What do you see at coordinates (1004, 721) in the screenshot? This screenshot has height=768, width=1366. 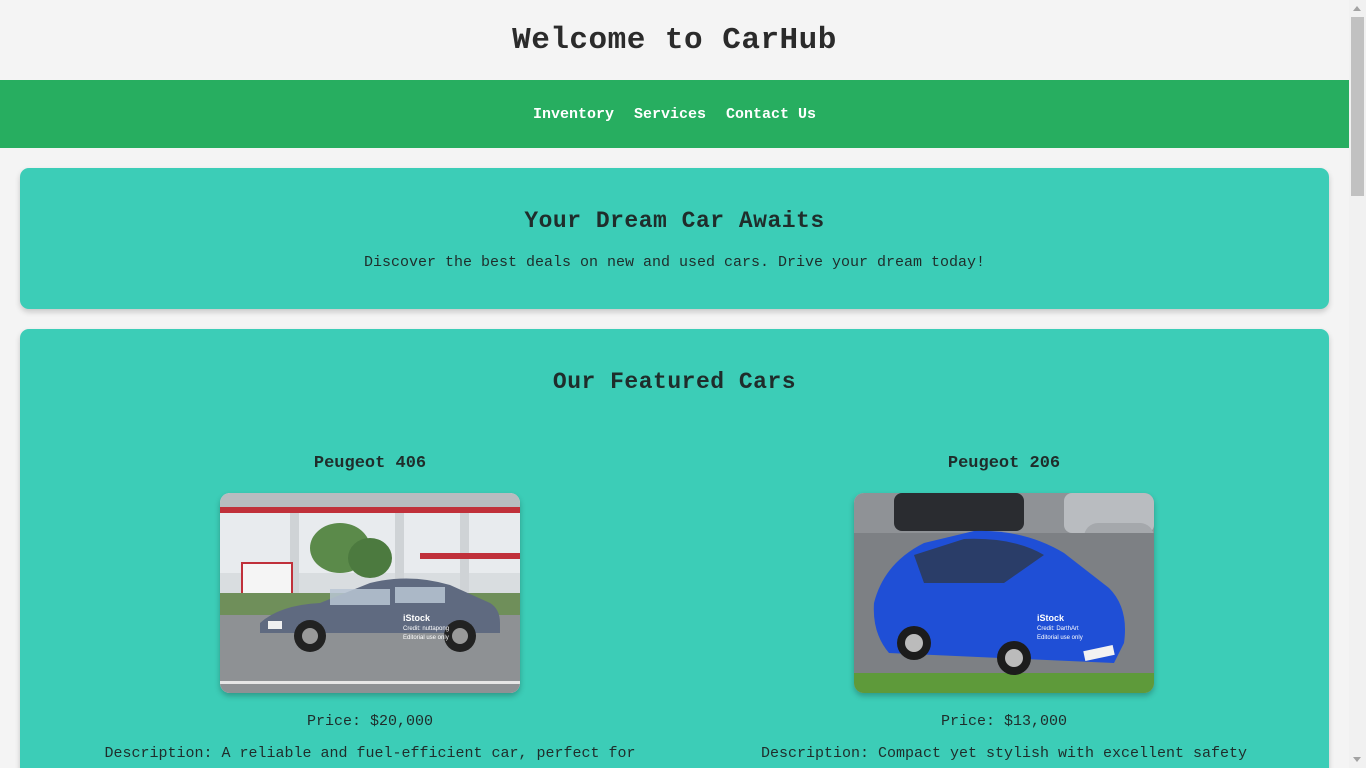 I see `car-price: Price: $13,000` at bounding box center [1004, 721].